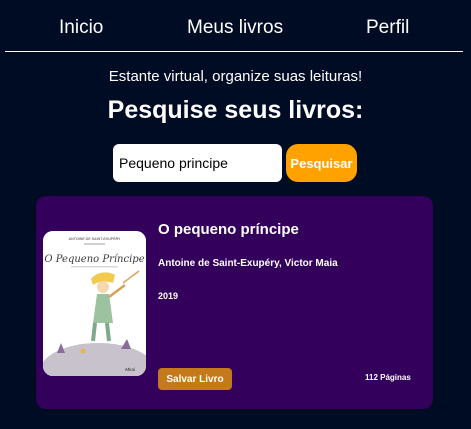  I want to click on cover-title-text: O Pequeno Príncipe, so click(94, 259).